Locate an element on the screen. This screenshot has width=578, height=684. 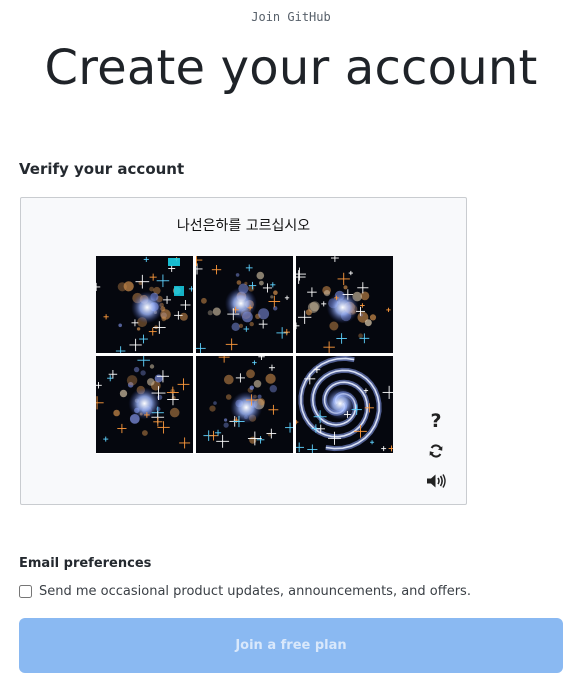
captcha-prompt: 나선은하를 고르십시오 is located at coordinates (243, 226).